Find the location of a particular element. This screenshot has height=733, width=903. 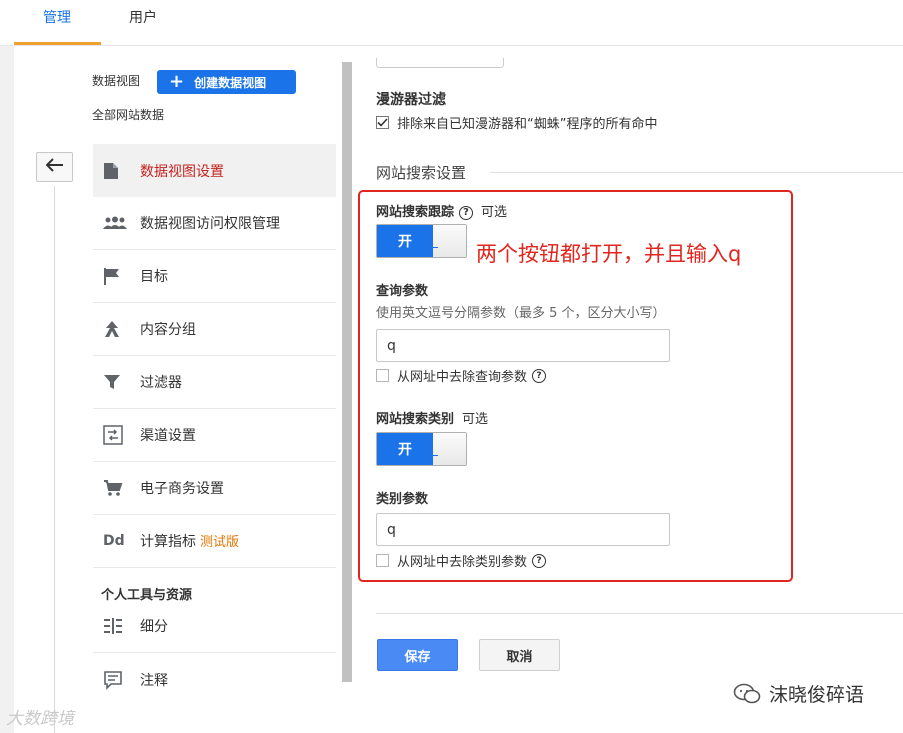

strip-query-checkbox is located at coordinates (382, 375).